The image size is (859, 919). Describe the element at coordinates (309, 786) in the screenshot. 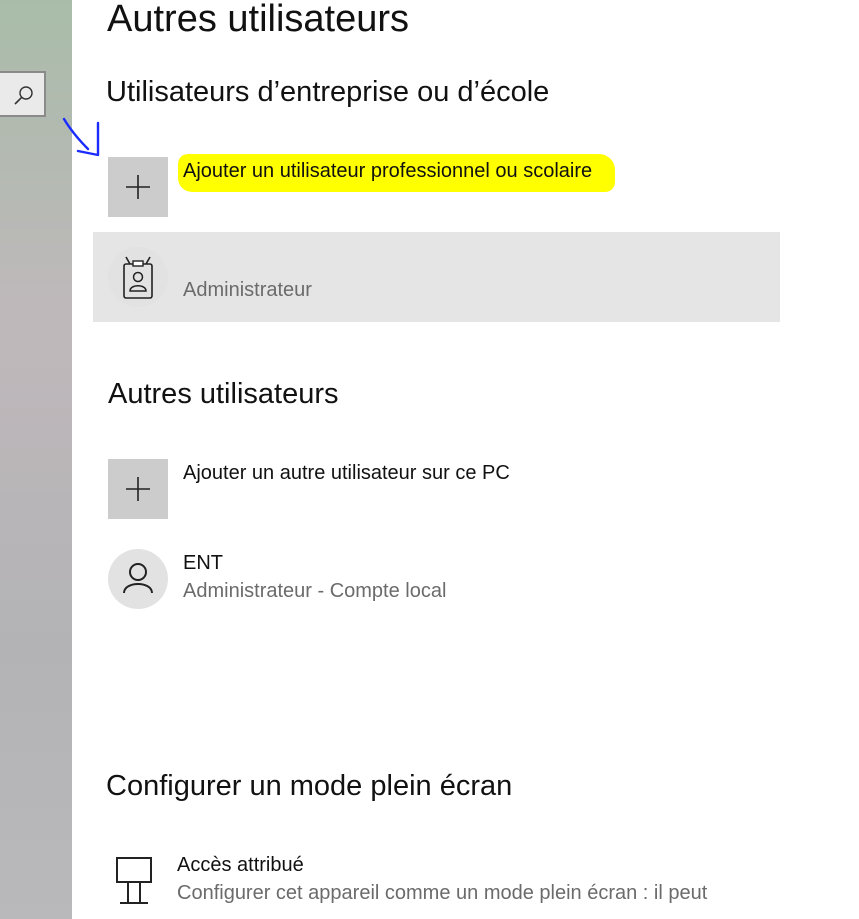

I see `kiosk-heading: Configurer un mode plein écran` at that location.